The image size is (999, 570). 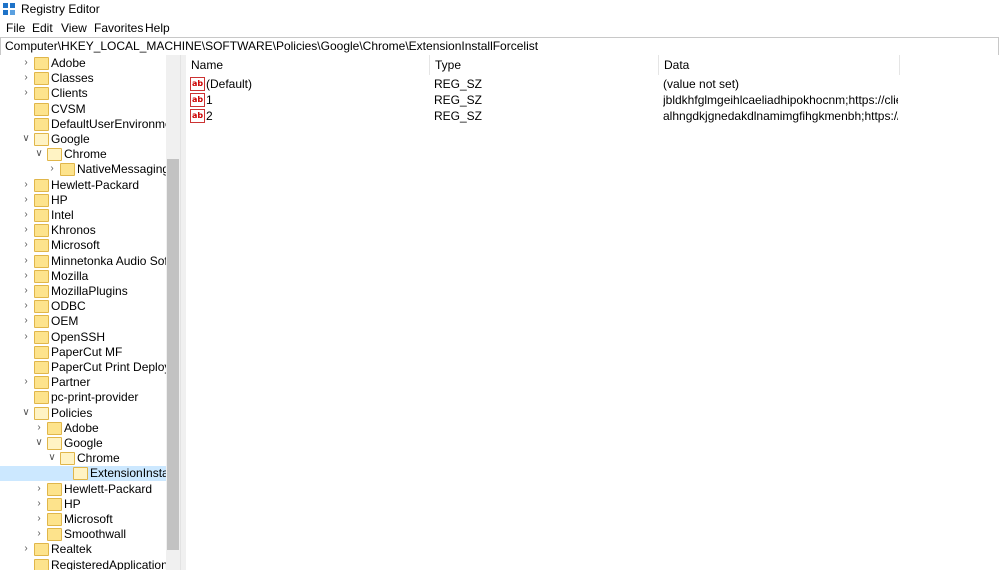 I want to click on tree-item: › Smoothwall, so click(x=83, y=534).